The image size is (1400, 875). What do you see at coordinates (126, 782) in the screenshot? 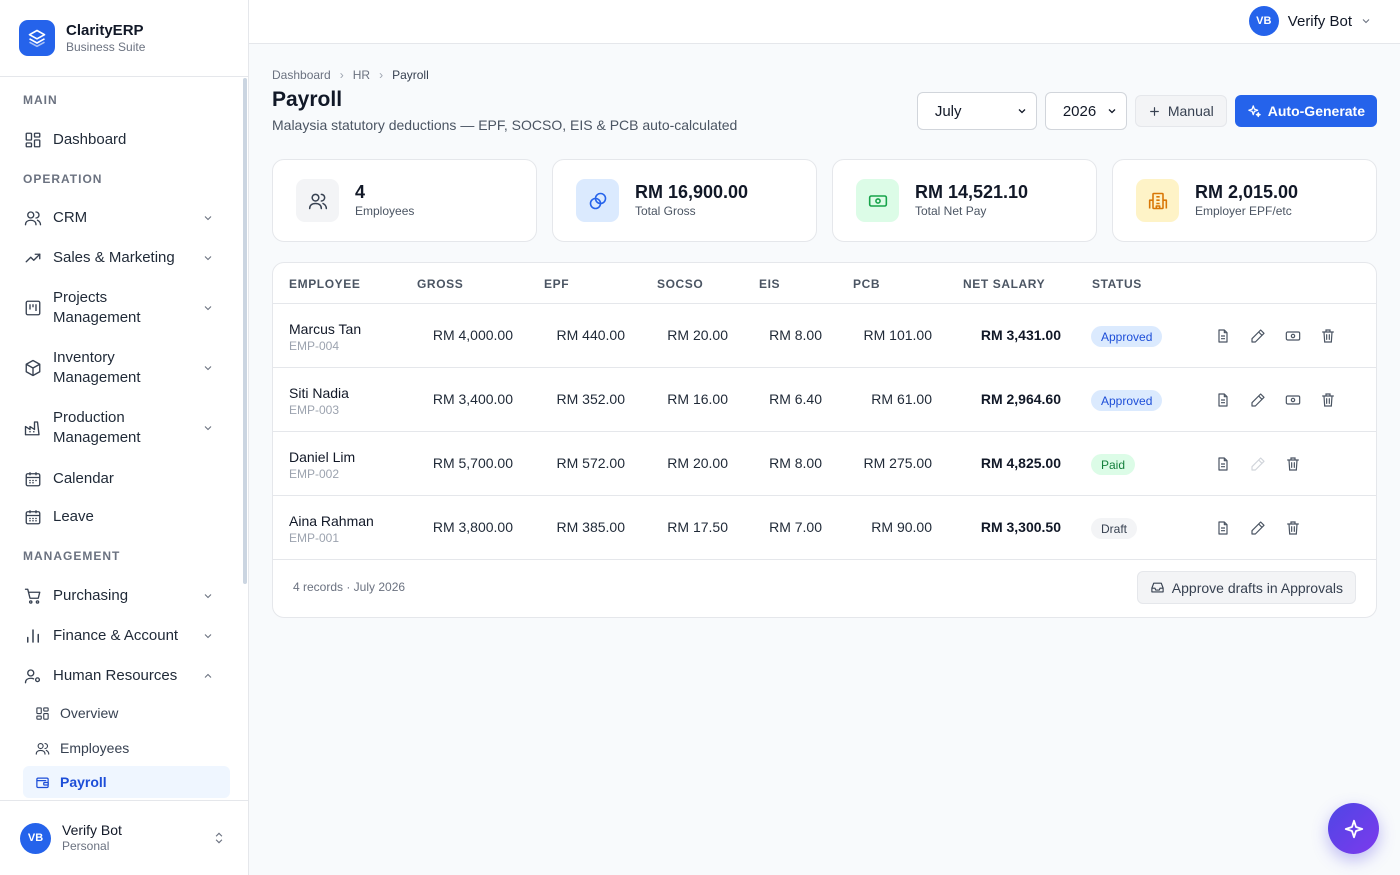
I see `sidebar-subitem-payroll: Payroll` at bounding box center [126, 782].